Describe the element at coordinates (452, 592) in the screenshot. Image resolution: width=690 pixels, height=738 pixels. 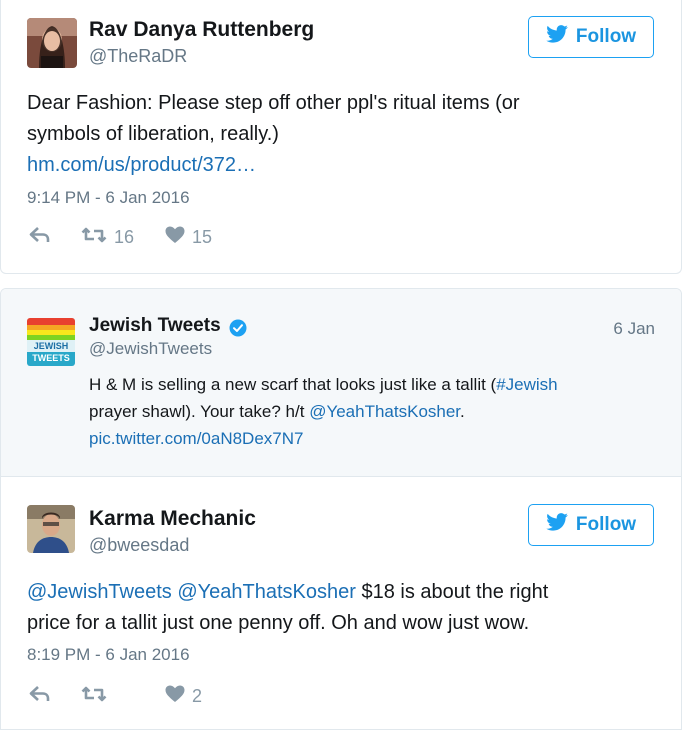
I see `tweet-text-part: $18 is about the right` at that location.